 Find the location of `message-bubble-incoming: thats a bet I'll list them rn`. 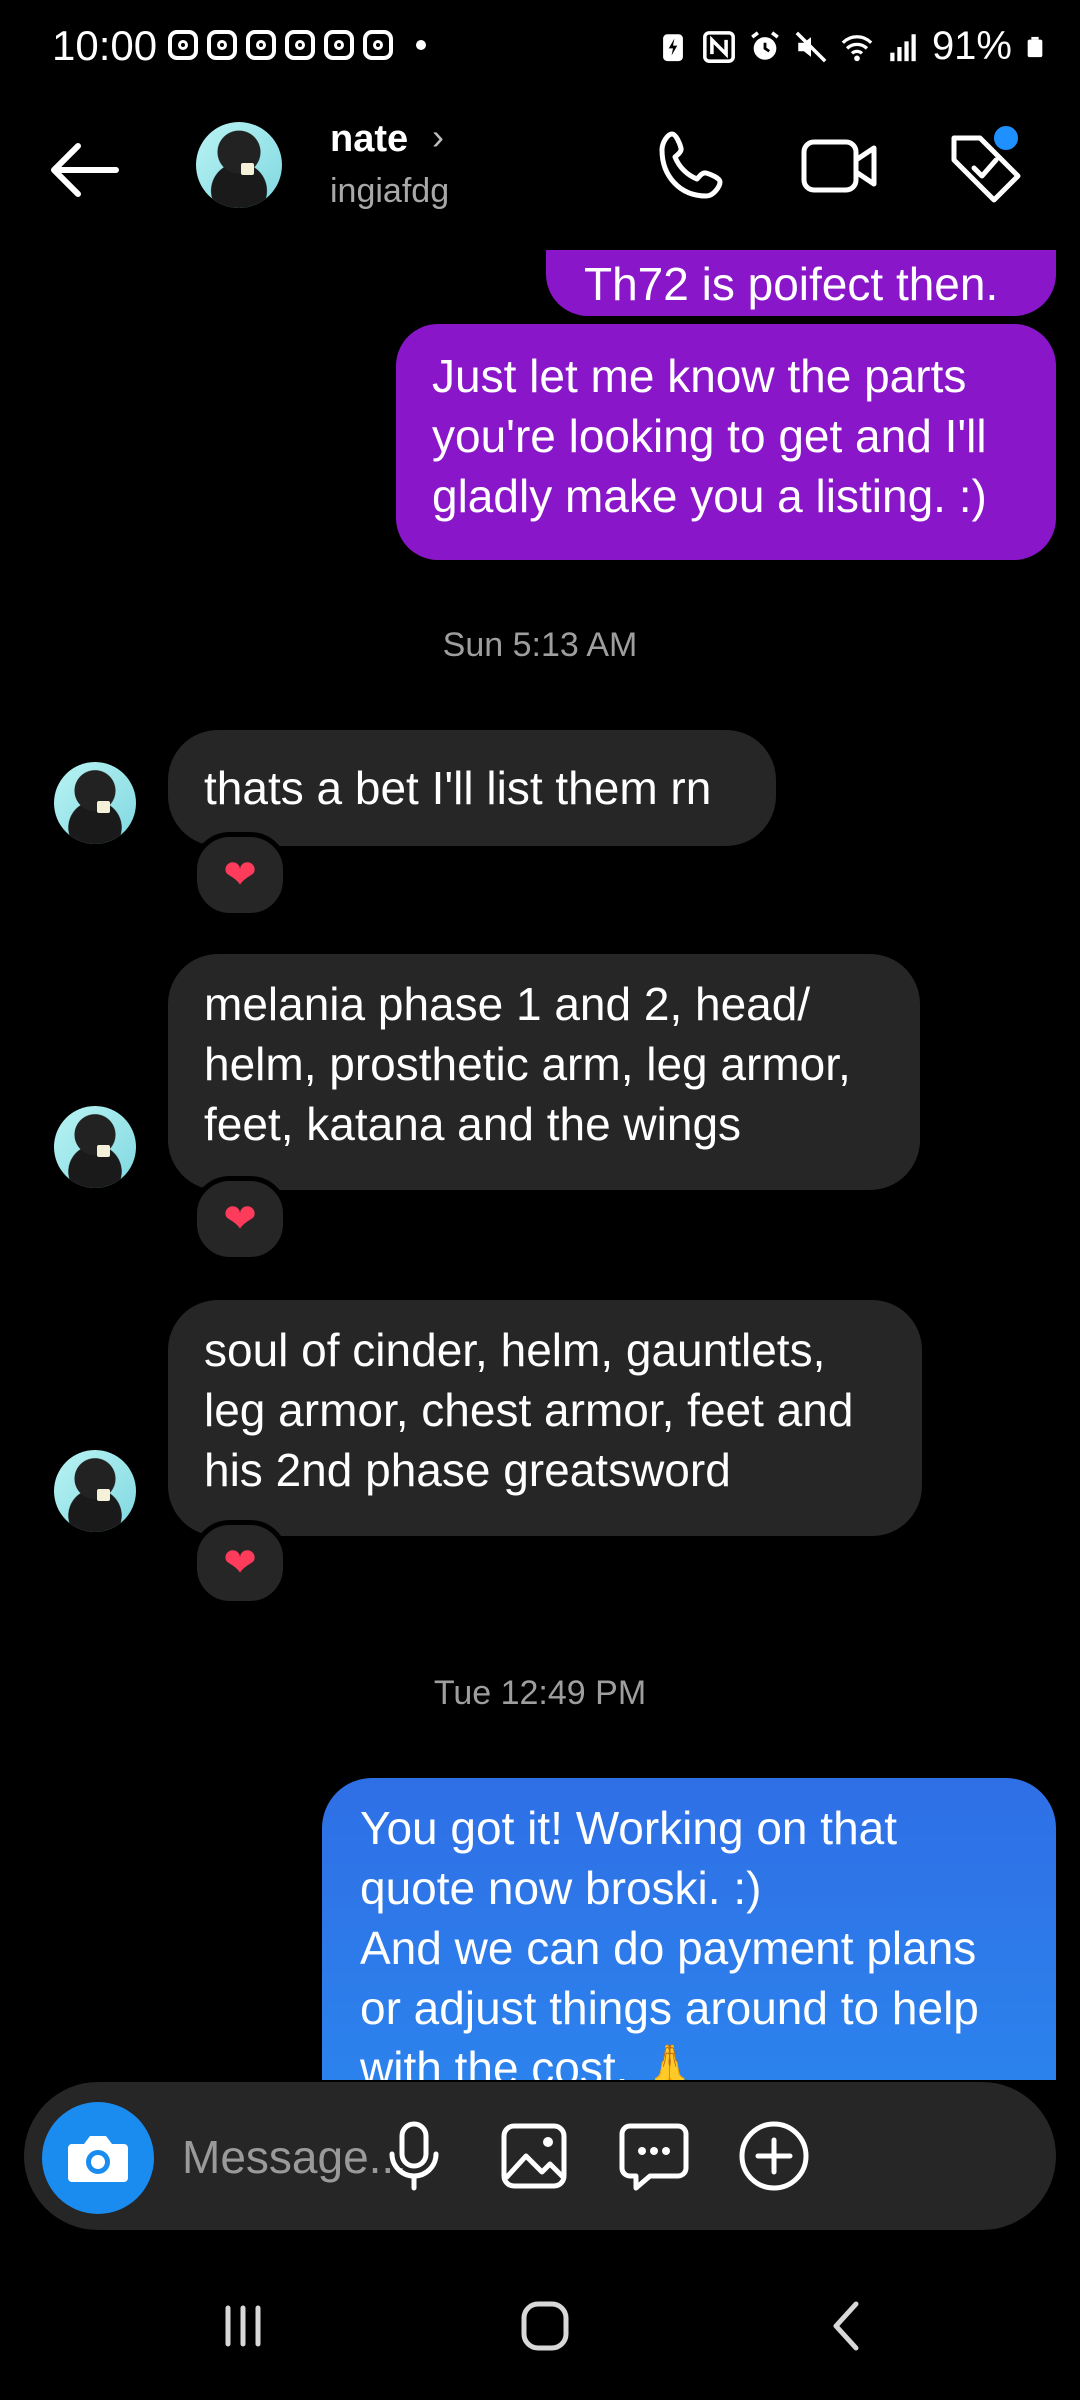

message-bubble-incoming: thats a bet I'll list them rn is located at coordinates (472, 788).